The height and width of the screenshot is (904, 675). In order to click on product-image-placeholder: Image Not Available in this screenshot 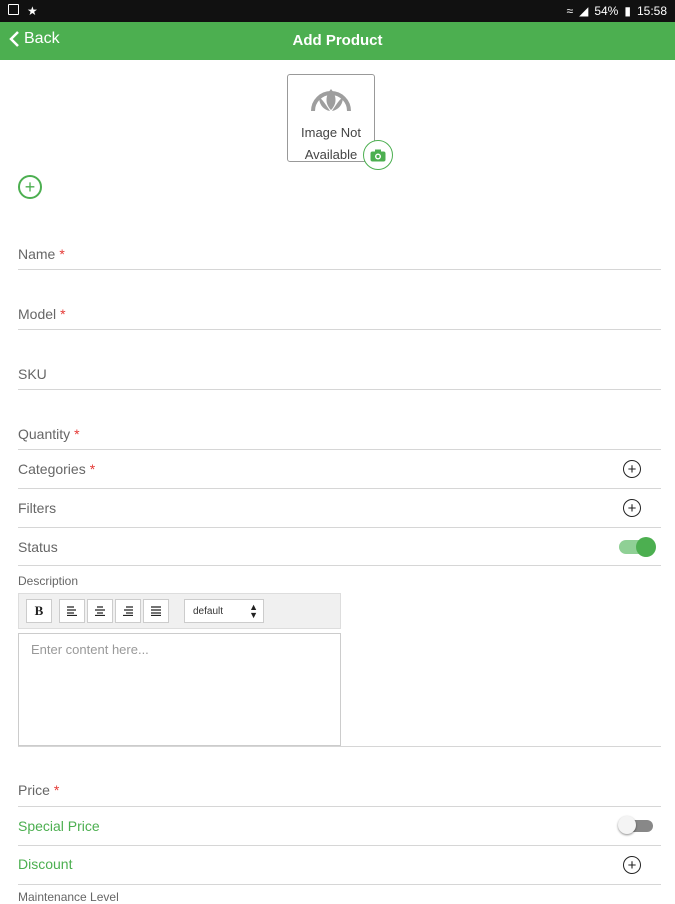, I will do `click(331, 118)`.